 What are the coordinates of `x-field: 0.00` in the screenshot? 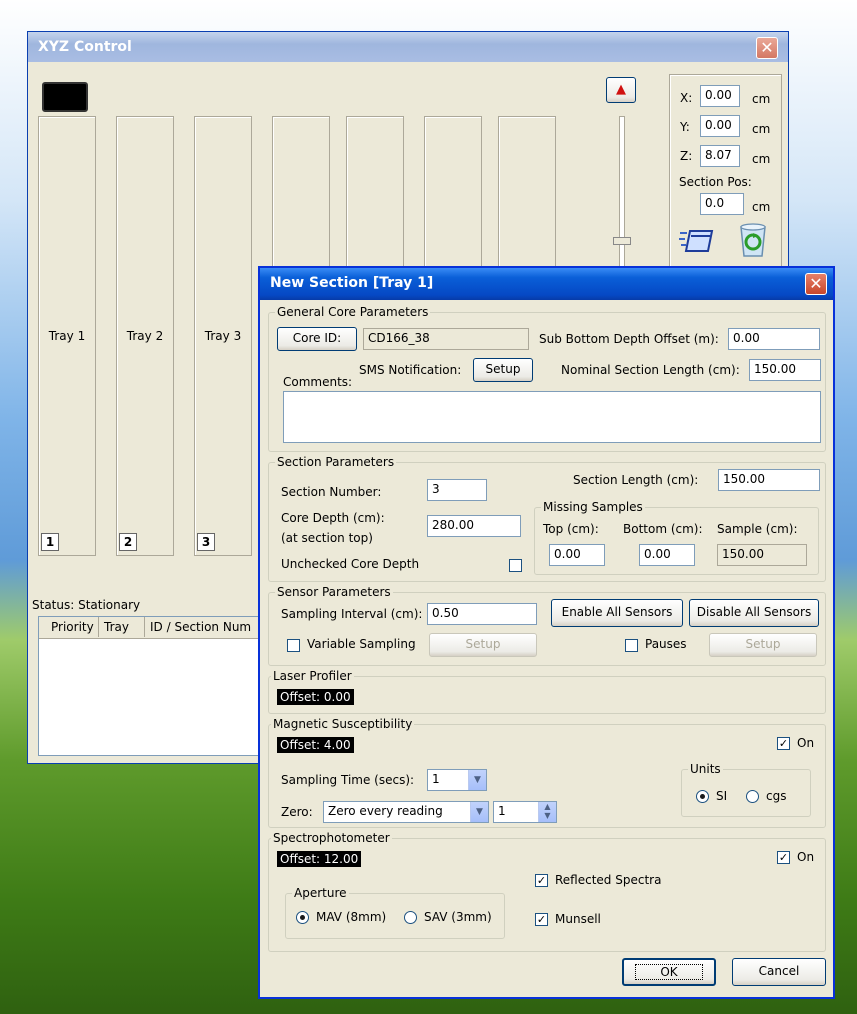 It's located at (720, 96).